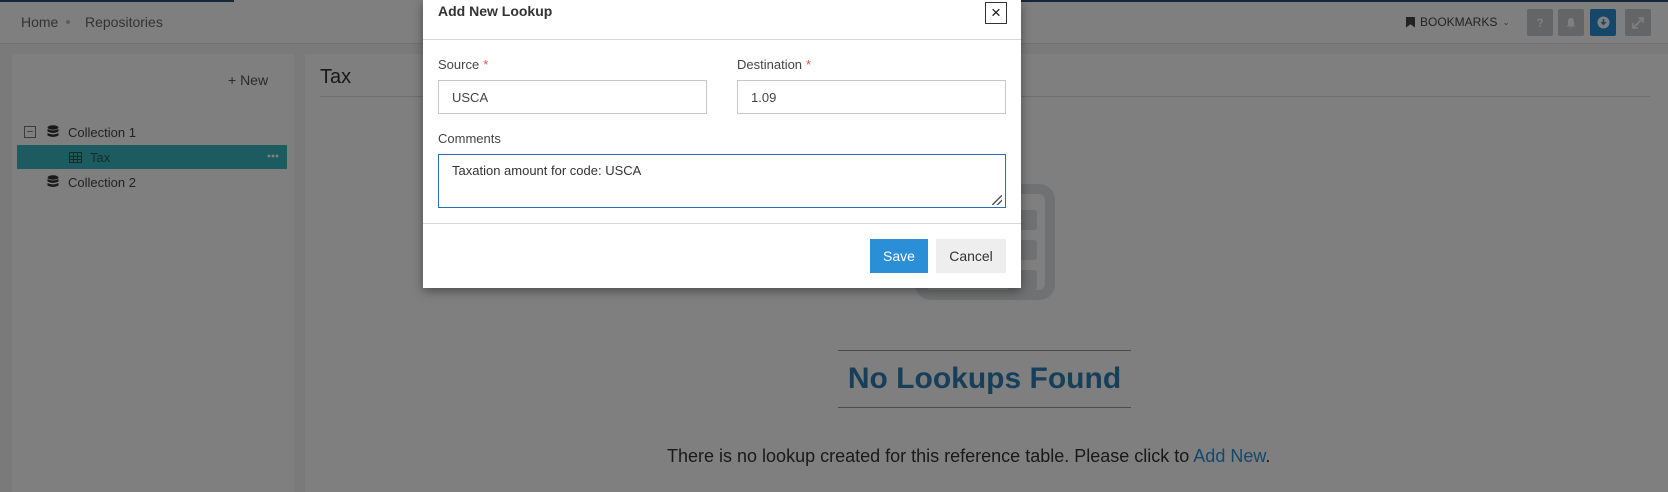 Image resolution: width=1668 pixels, height=492 pixels. I want to click on comments-label: Comments, so click(469, 138).